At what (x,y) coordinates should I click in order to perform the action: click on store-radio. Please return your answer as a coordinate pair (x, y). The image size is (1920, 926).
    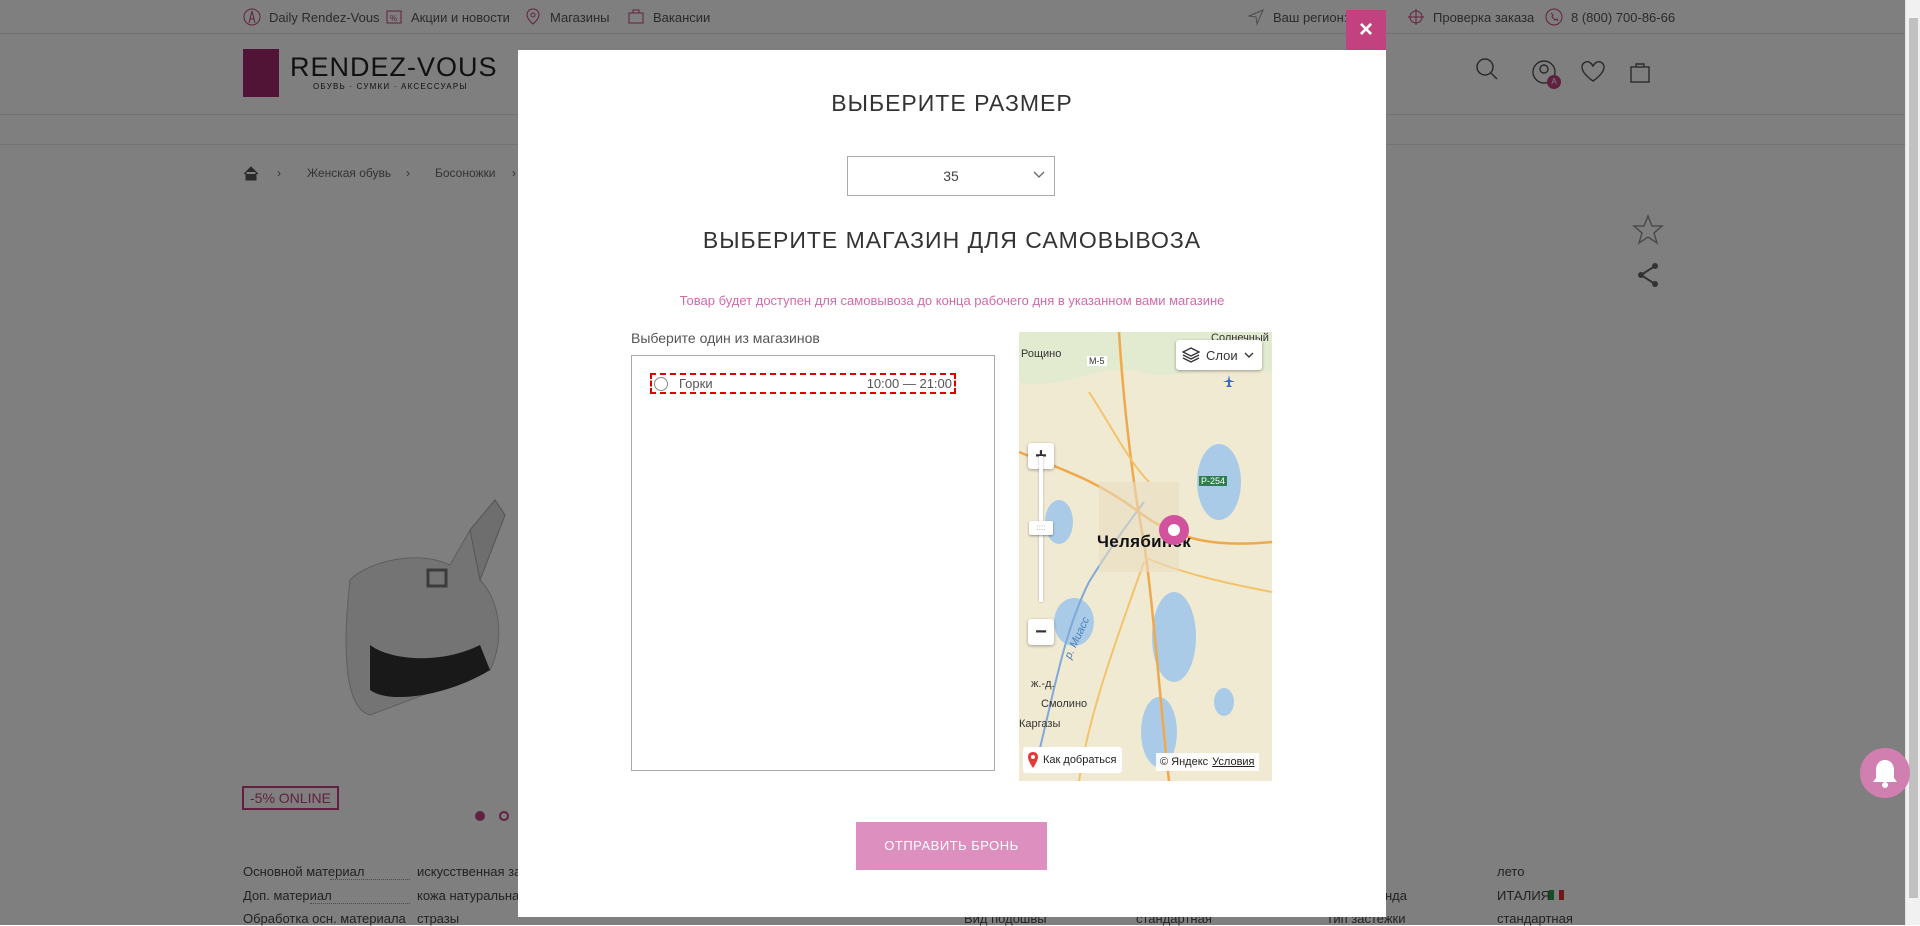
    Looking at the image, I should click on (661, 383).